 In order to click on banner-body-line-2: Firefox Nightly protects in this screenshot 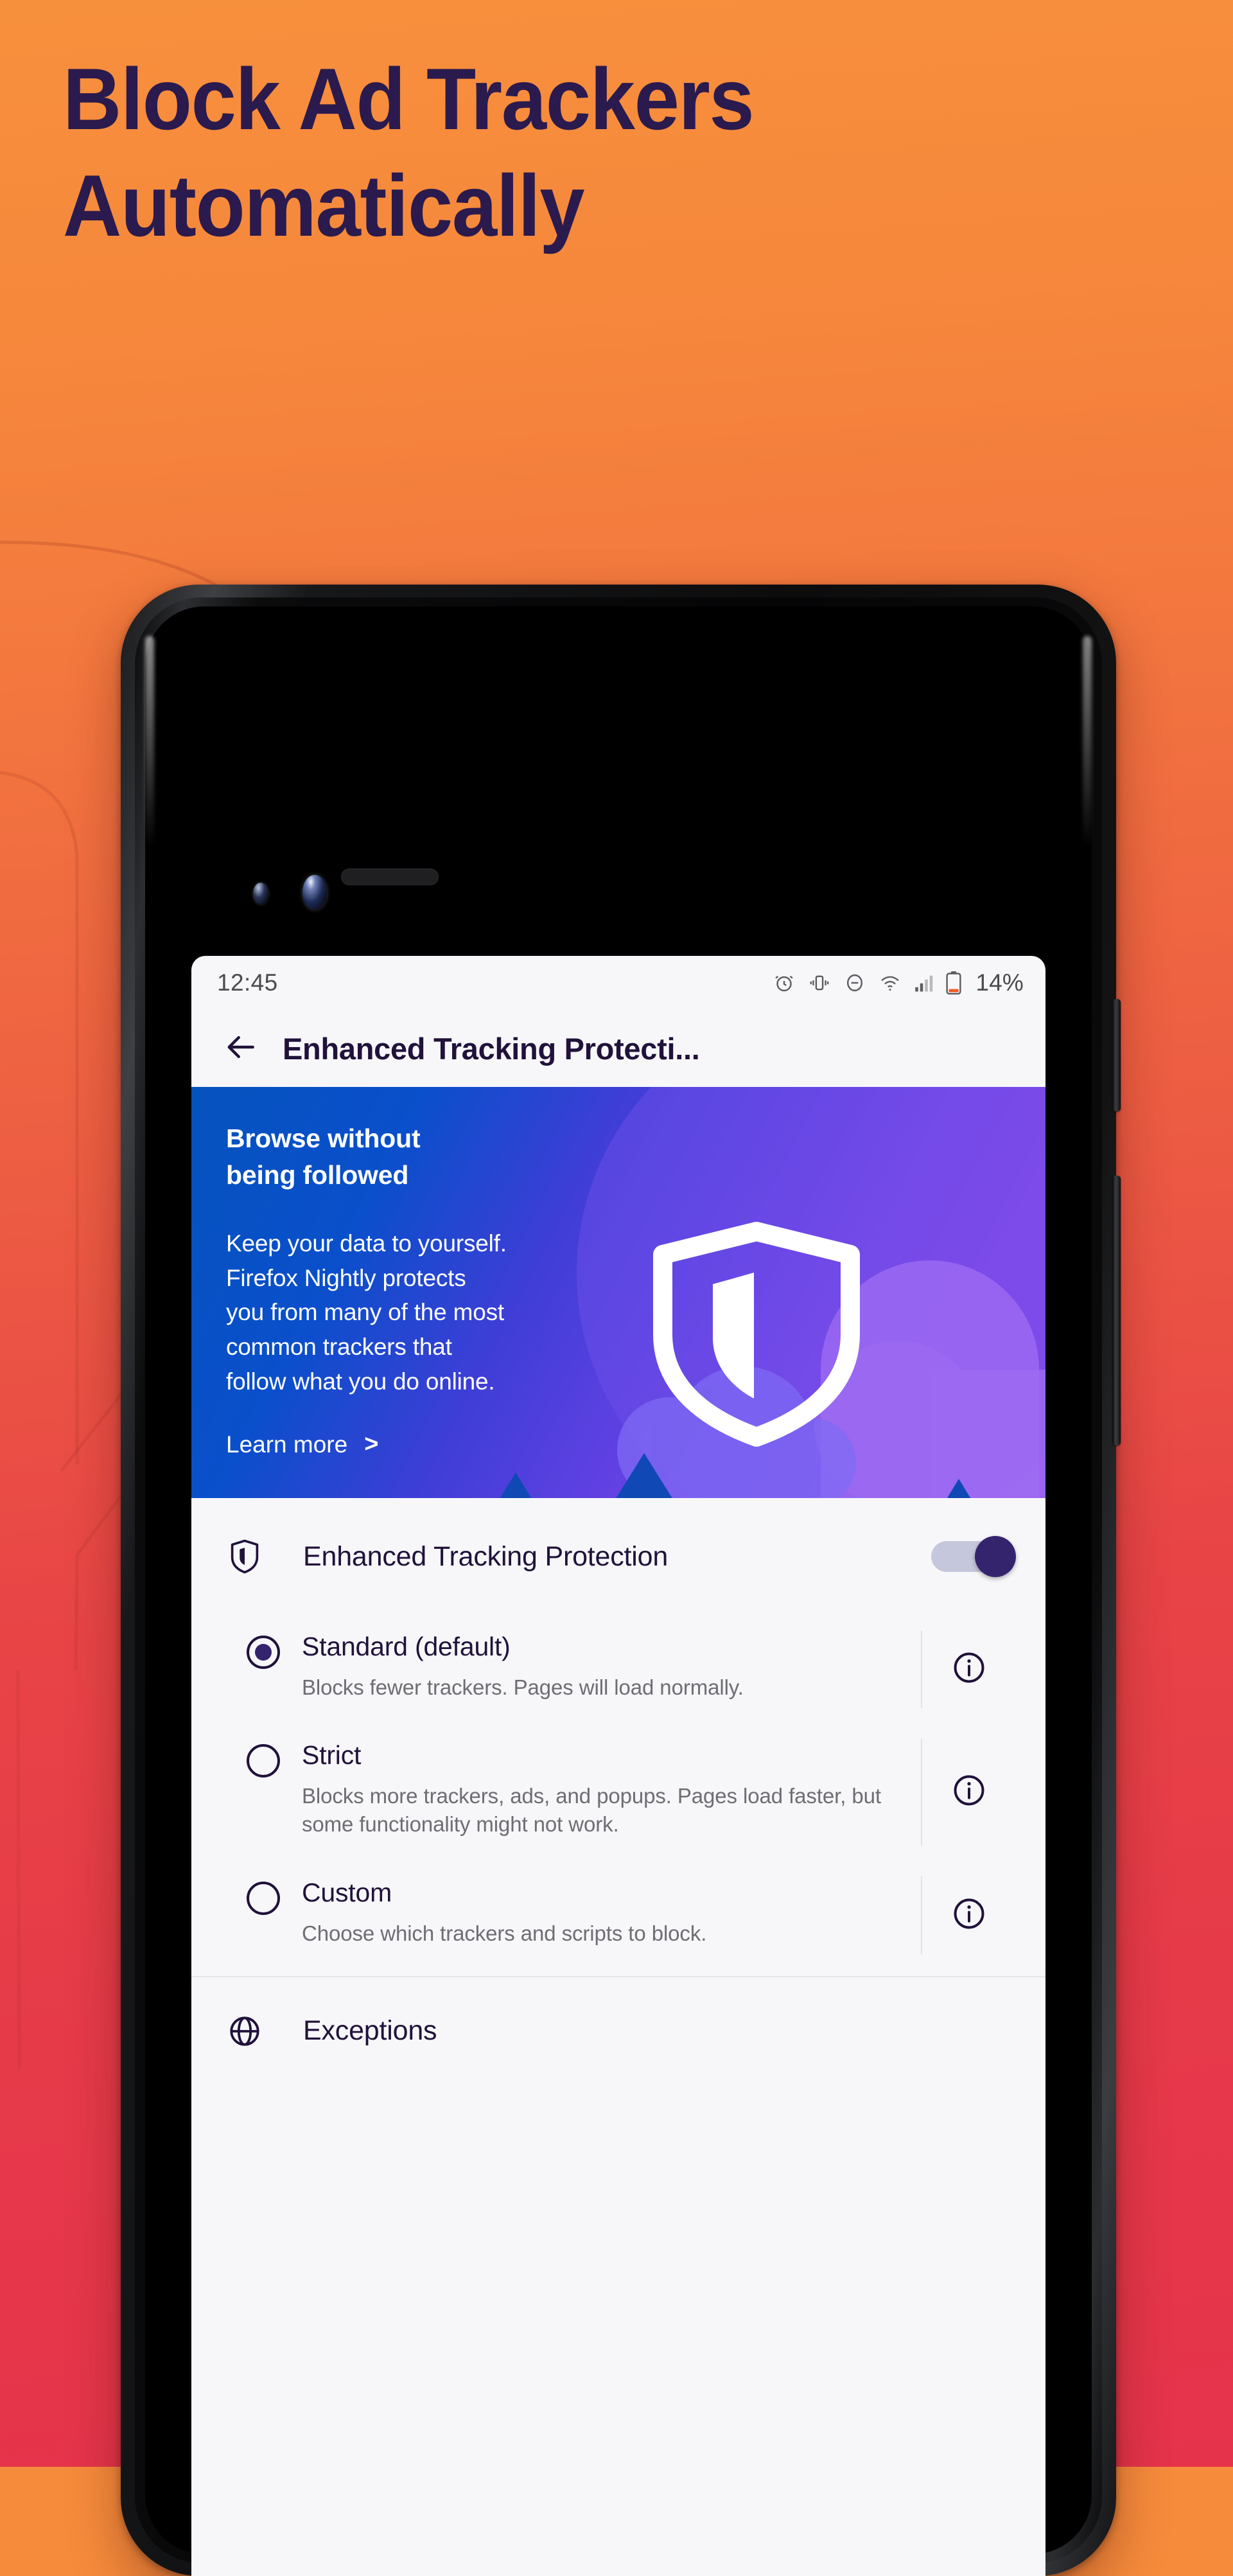, I will do `click(346, 1277)`.